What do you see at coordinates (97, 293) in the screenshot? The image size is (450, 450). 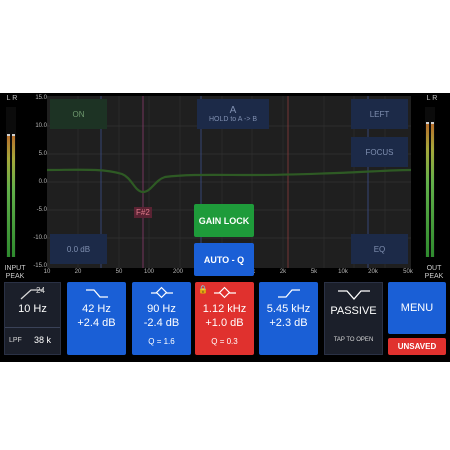 I see `low-shelf-icon` at bounding box center [97, 293].